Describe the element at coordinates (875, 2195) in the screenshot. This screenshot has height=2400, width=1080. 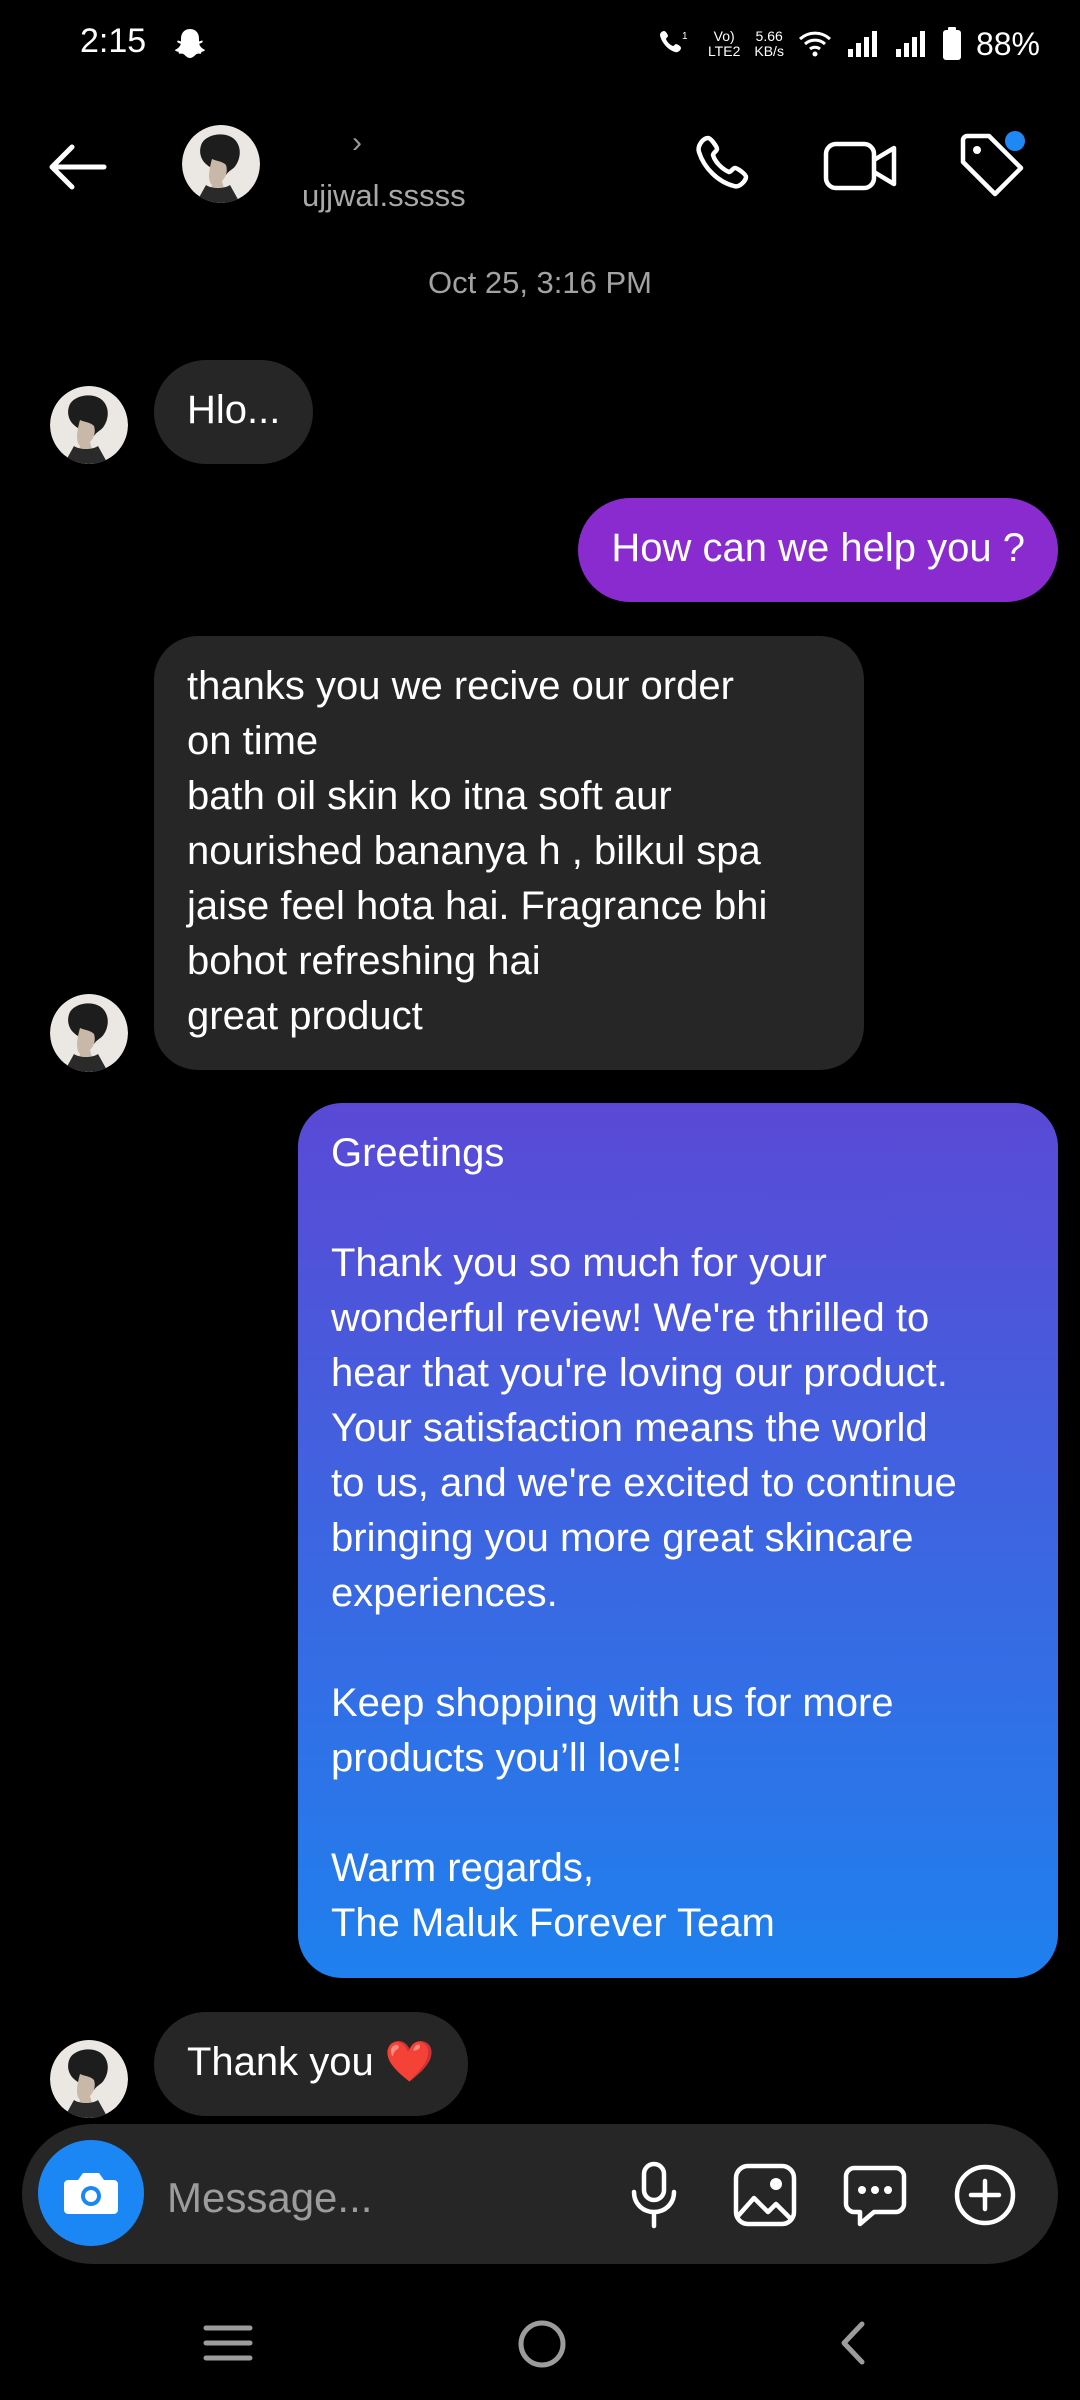
I see `sticker-chat-icon` at that location.